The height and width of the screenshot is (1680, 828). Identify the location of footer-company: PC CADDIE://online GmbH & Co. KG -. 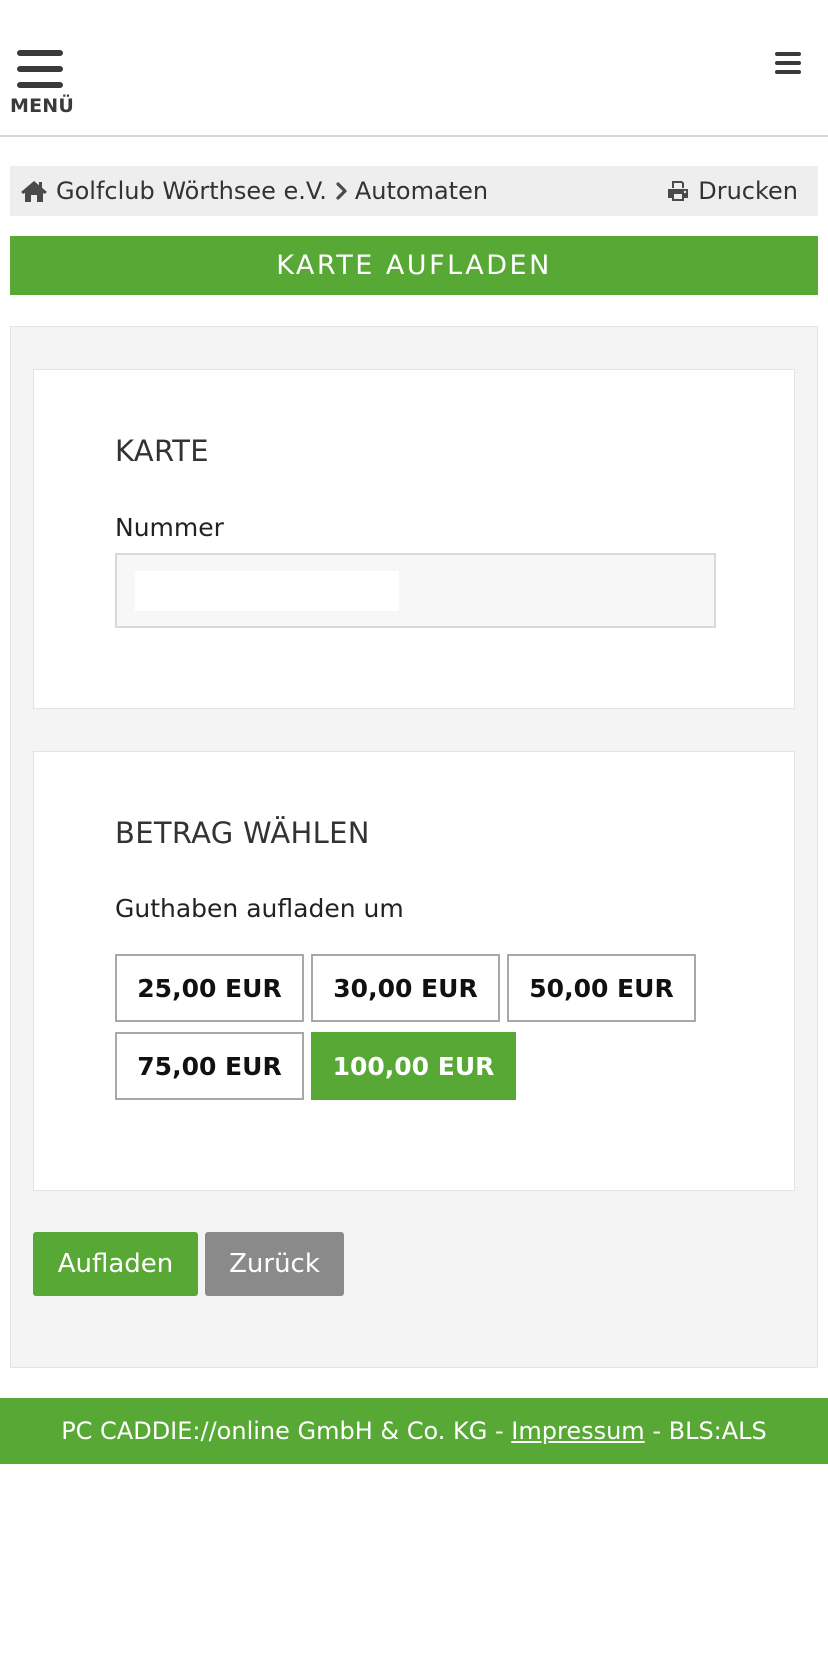
(286, 1431).